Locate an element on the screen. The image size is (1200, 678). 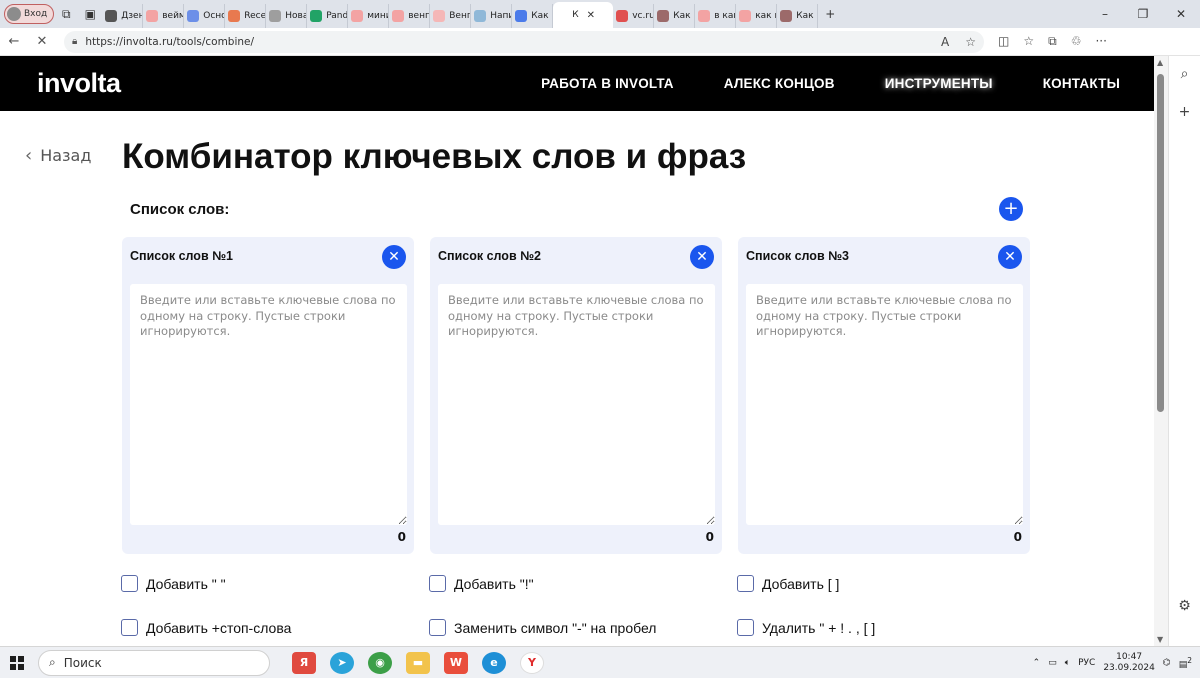
more-menu-icon: ··· is located at coordinates (1100, 41).